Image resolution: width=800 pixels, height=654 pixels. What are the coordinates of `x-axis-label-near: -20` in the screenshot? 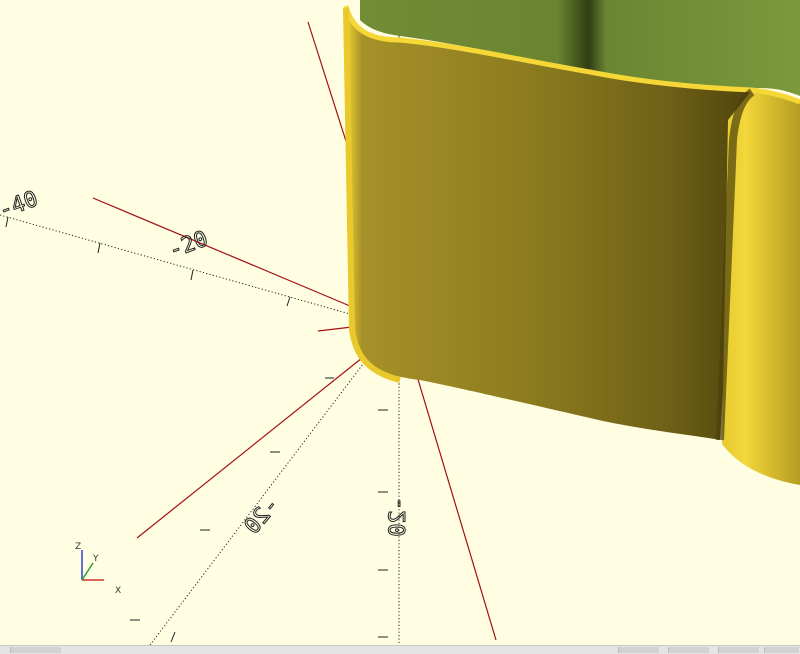 It's located at (189, 245).